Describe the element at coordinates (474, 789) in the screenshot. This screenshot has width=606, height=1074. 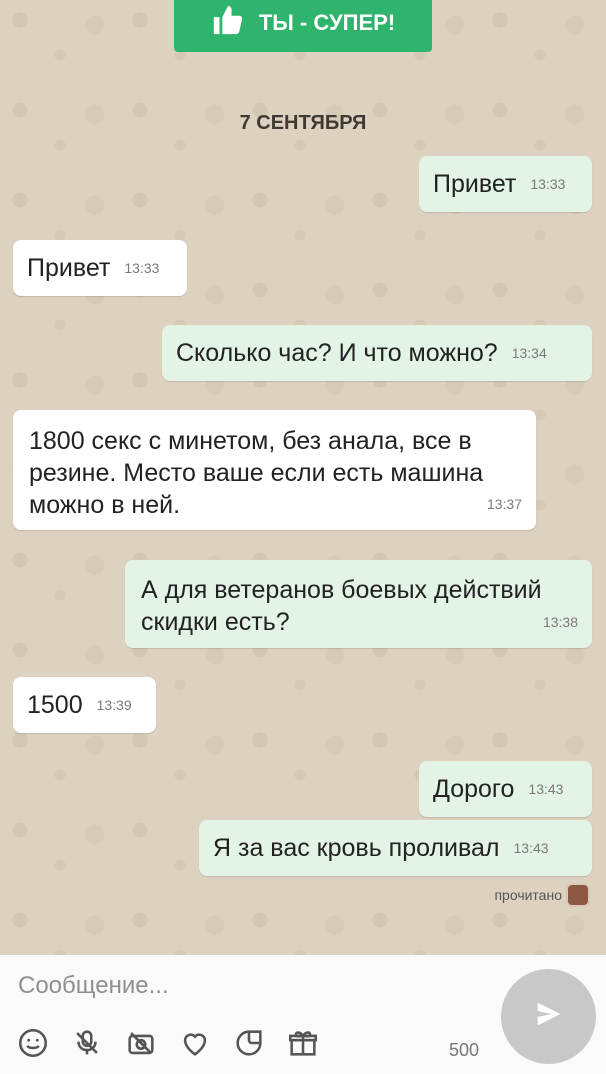
I see `message-text: Дорого` at that location.